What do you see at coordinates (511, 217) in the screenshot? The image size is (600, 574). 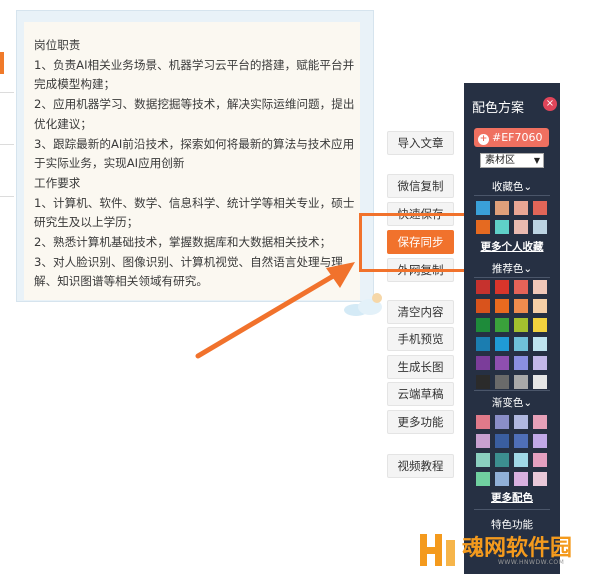 I see `favorite-swatches` at bounding box center [511, 217].